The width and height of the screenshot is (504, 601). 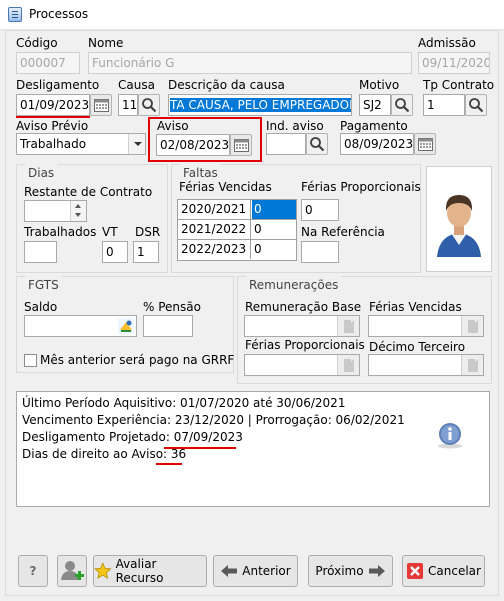 I want to click on fgts-logo-icon, so click(x=126, y=326).